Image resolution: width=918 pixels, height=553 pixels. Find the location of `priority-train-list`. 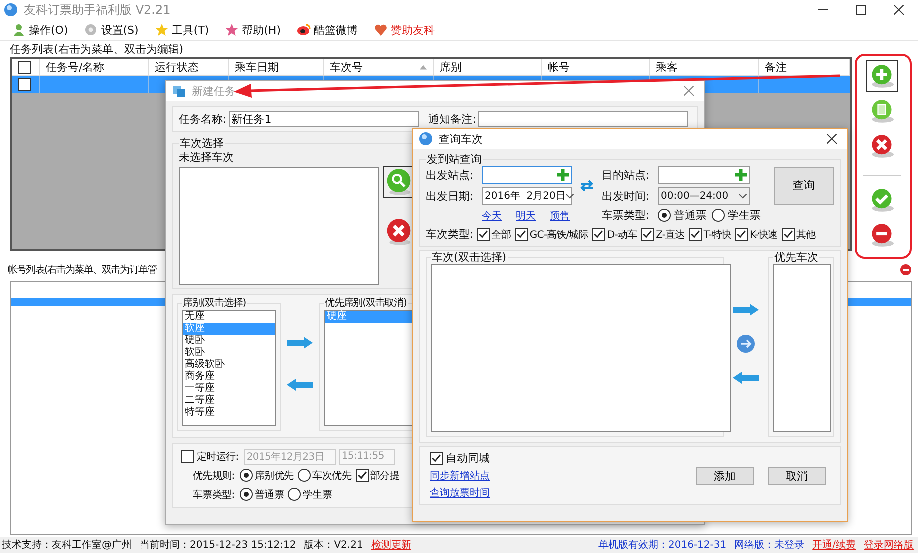

priority-train-list is located at coordinates (802, 348).